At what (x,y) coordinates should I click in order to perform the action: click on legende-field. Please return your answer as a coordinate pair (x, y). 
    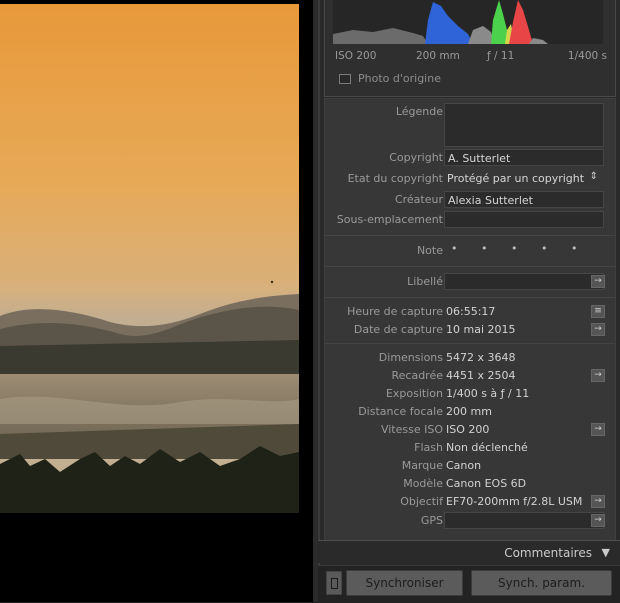
    Looking at the image, I should click on (524, 125).